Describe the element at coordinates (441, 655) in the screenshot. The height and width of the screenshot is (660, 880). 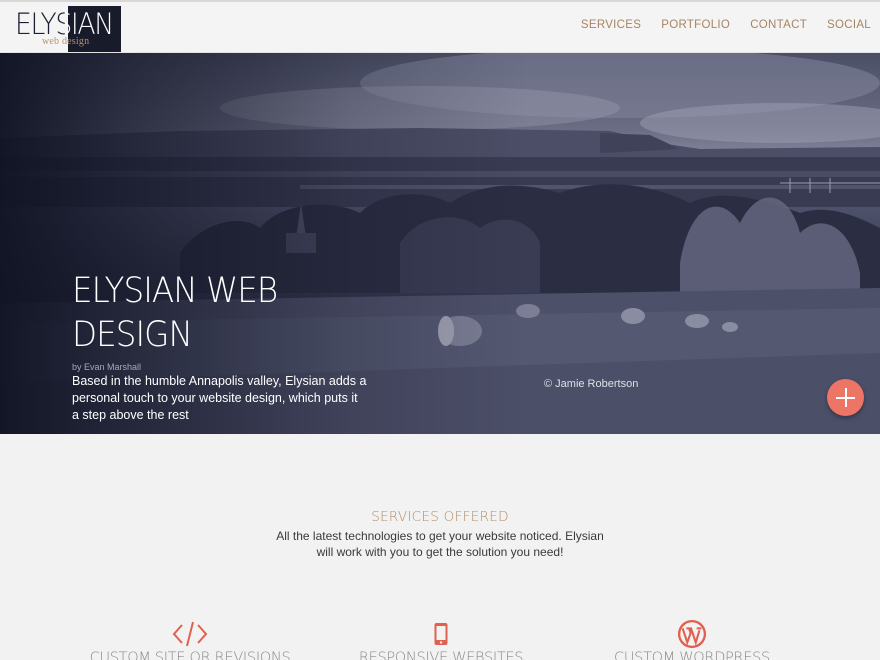
I see `service-label: RESPONSIVE WEBSITES` at that location.